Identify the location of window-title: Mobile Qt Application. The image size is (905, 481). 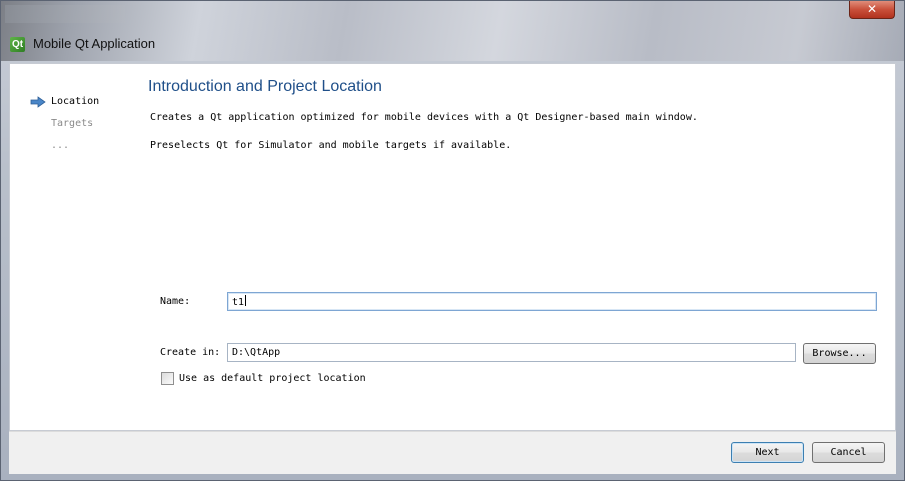
(94, 43).